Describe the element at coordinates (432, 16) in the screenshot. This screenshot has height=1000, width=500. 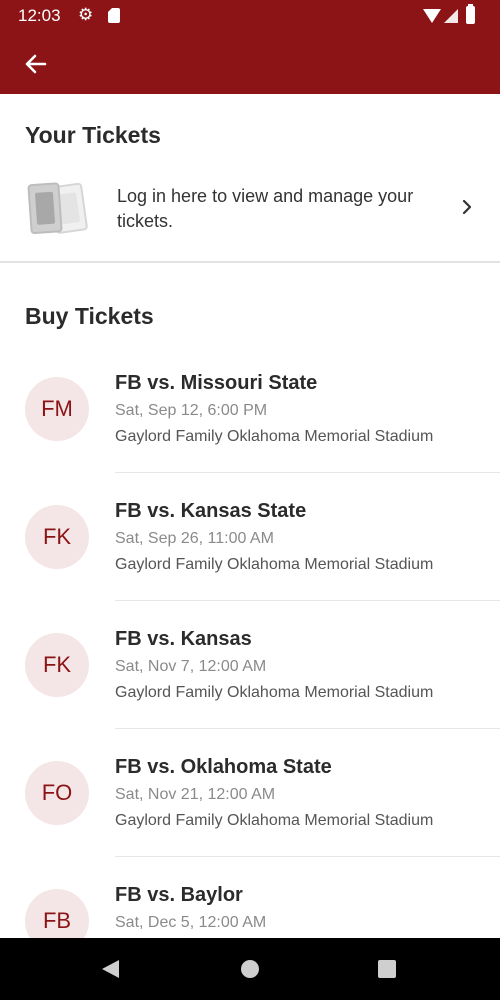
I see `wifi-icon` at that location.